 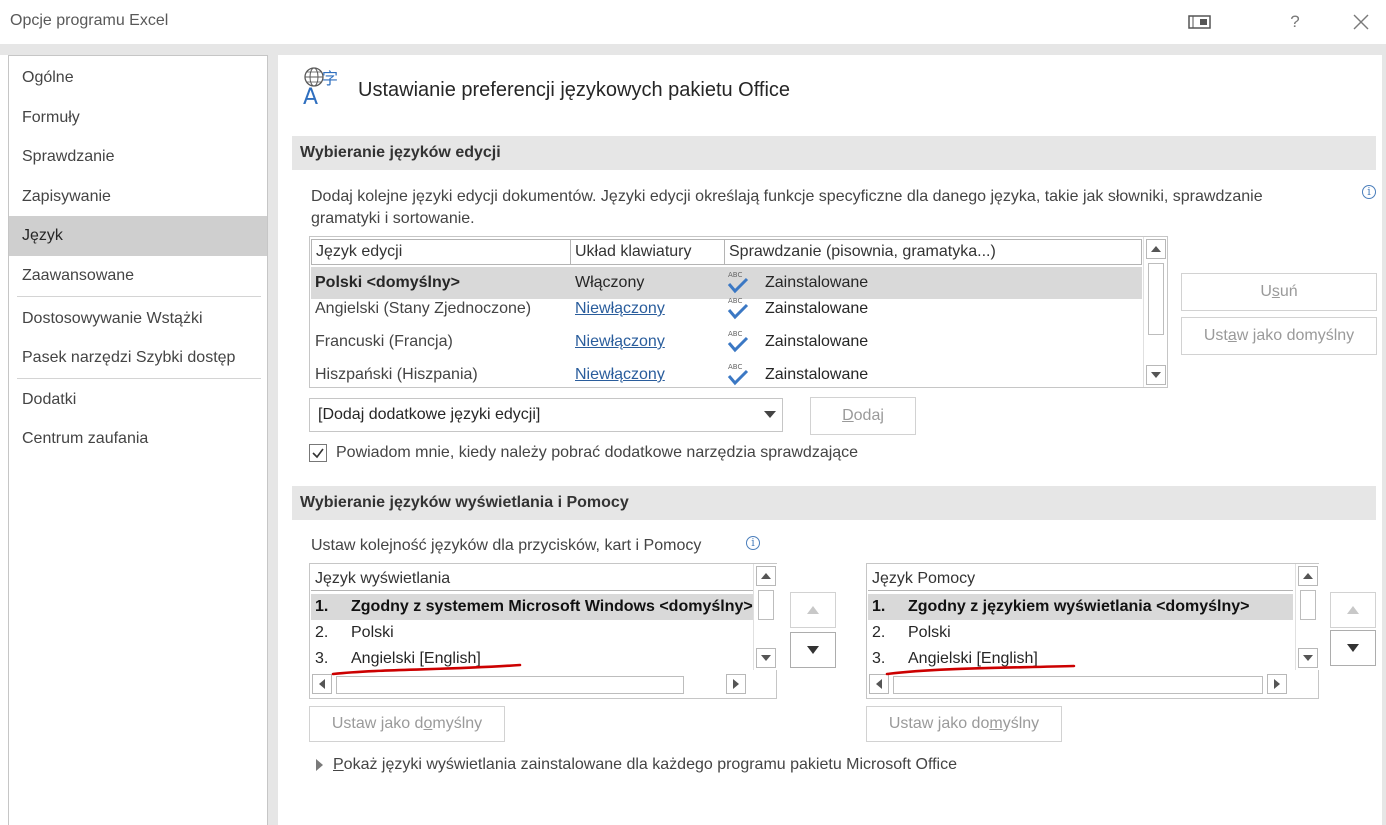 What do you see at coordinates (138, 358) in the screenshot?
I see `sidebar-item-quick-access-toolbar: Pasek narzędzi Szybki dostęp` at bounding box center [138, 358].